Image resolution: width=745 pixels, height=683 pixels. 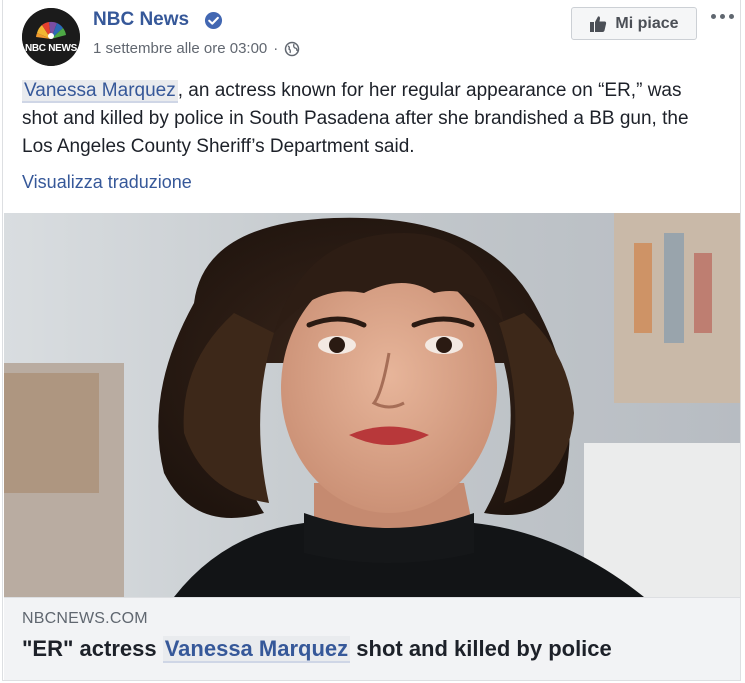 I want to click on see-translation-link: Visualizza traduzione, so click(x=107, y=182).